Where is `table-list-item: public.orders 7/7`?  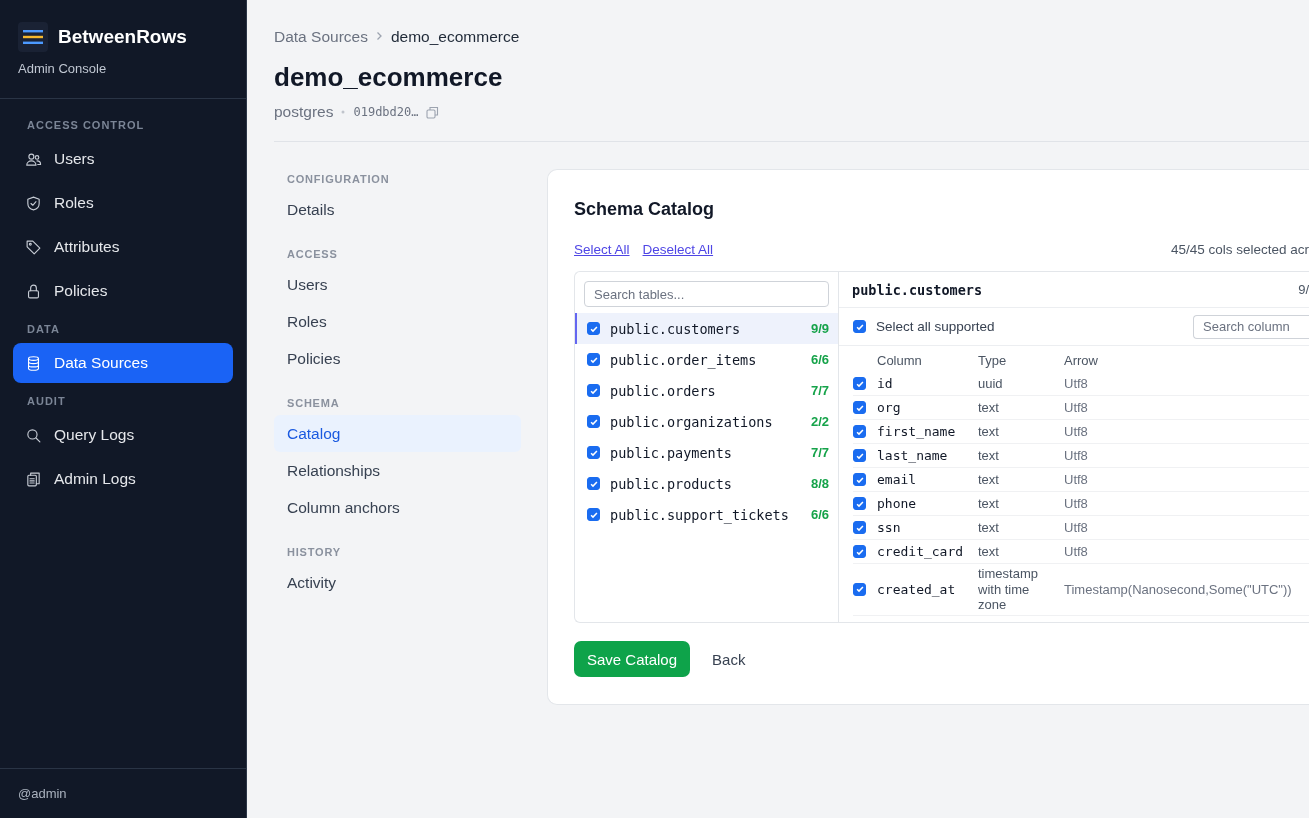 table-list-item: public.orders 7/7 is located at coordinates (706, 390).